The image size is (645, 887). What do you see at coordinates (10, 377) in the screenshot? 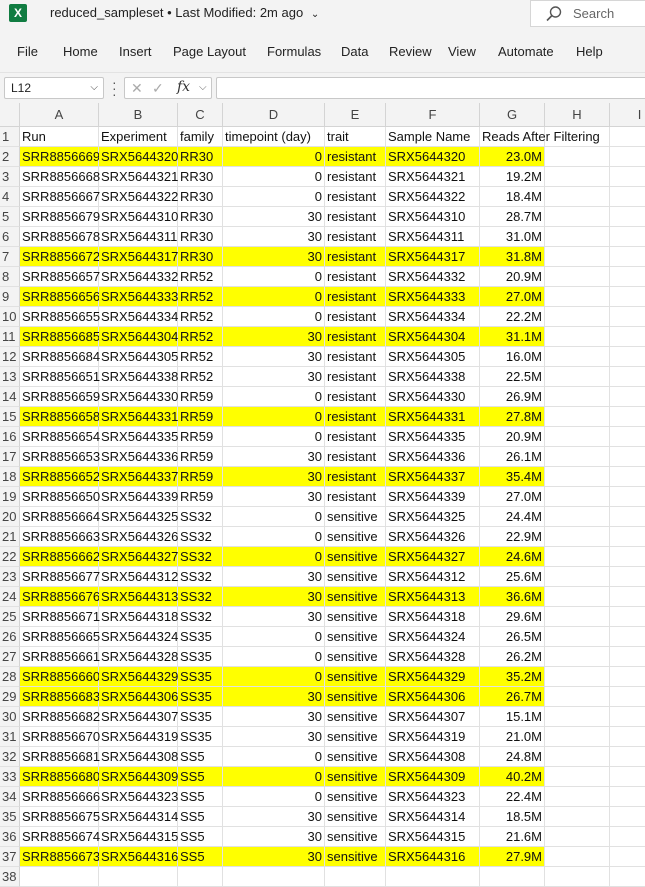
I see `row-header: 13` at bounding box center [10, 377].